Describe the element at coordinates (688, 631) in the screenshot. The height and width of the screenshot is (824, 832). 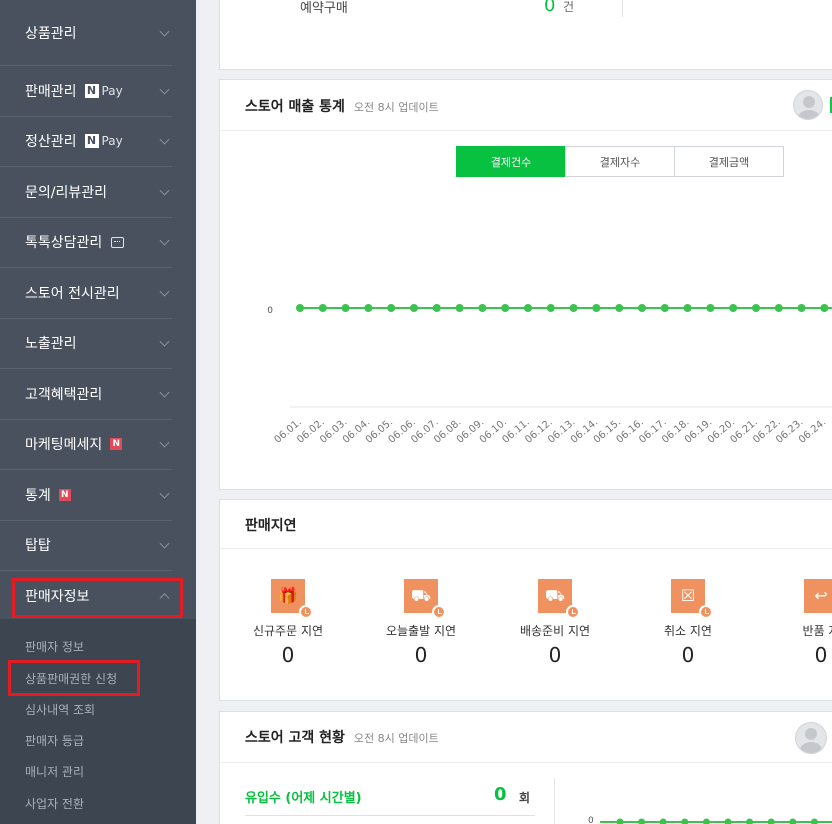
I see `delay-label: 취소 지연` at that location.